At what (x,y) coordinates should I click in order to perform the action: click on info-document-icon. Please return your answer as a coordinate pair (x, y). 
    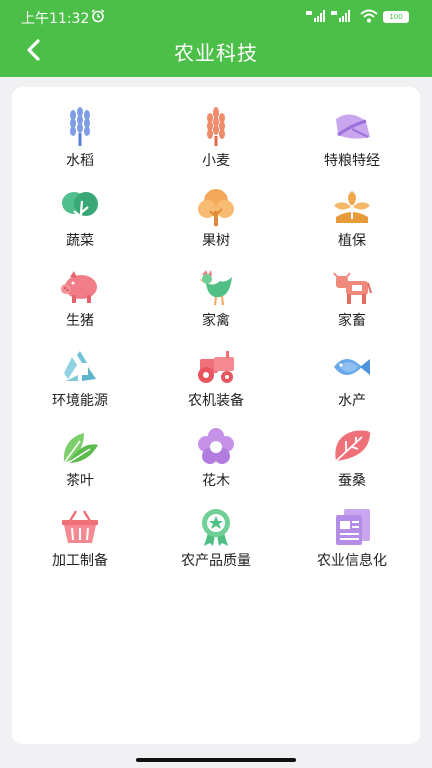
    Looking at the image, I should click on (353, 527).